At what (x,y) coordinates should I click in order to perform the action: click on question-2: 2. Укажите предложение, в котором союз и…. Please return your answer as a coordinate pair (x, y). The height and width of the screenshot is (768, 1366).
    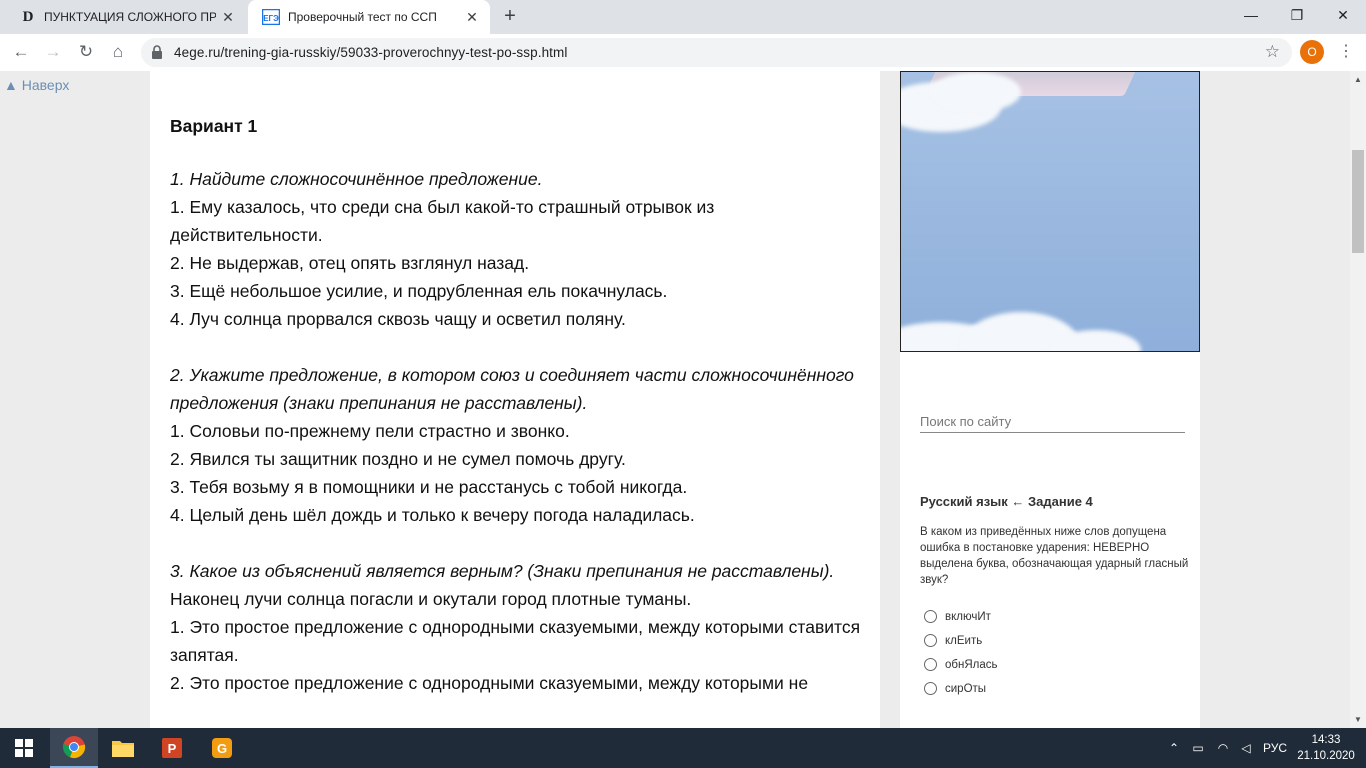
    Looking at the image, I should click on (520, 445).